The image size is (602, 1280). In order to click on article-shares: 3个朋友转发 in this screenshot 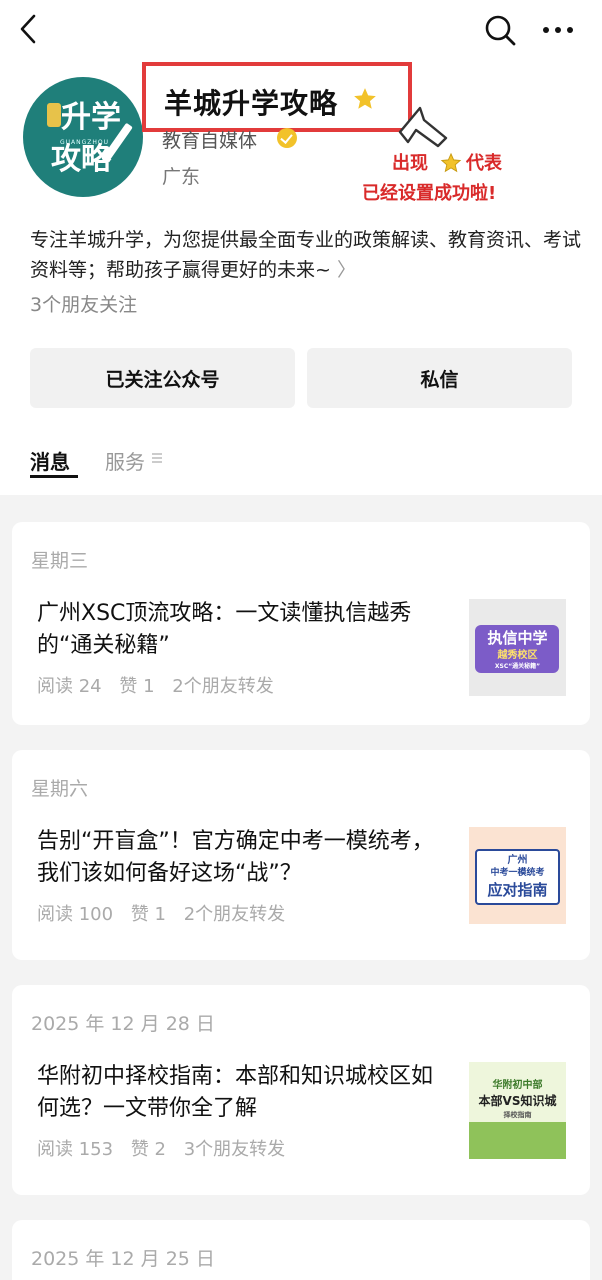, I will do `click(234, 1149)`.